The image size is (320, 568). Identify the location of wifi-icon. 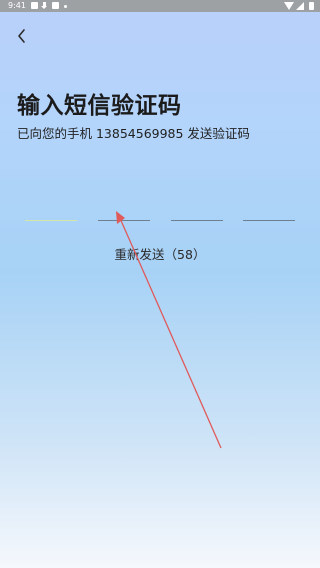
(289, 6).